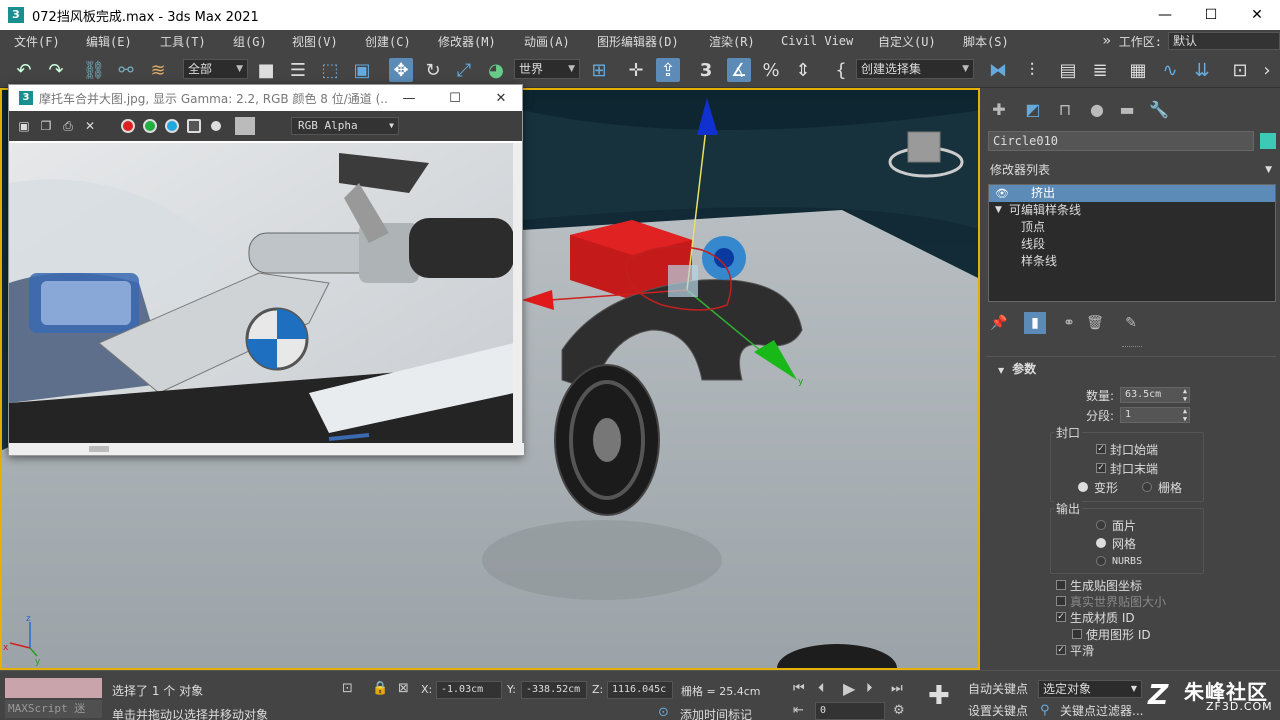  What do you see at coordinates (409, 98) in the screenshot?
I see `vfb-minimize-button: —` at bounding box center [409, 98].